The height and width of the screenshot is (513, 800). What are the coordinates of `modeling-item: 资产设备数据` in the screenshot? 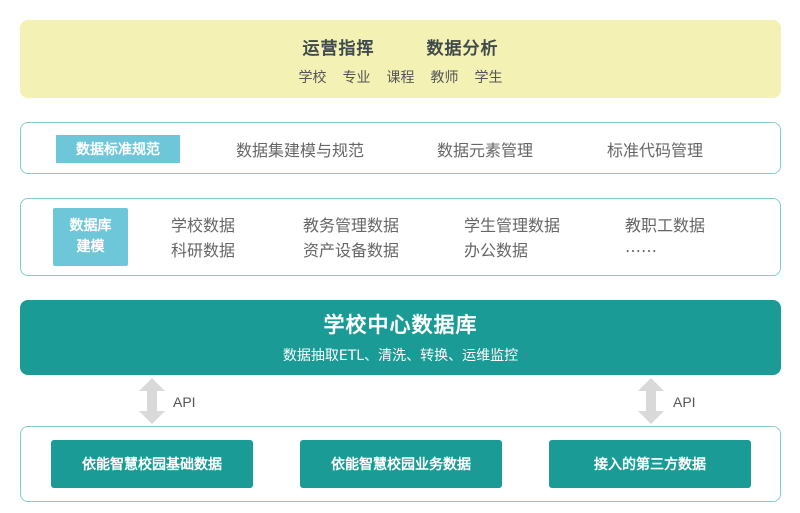 It's located at (351, 250).